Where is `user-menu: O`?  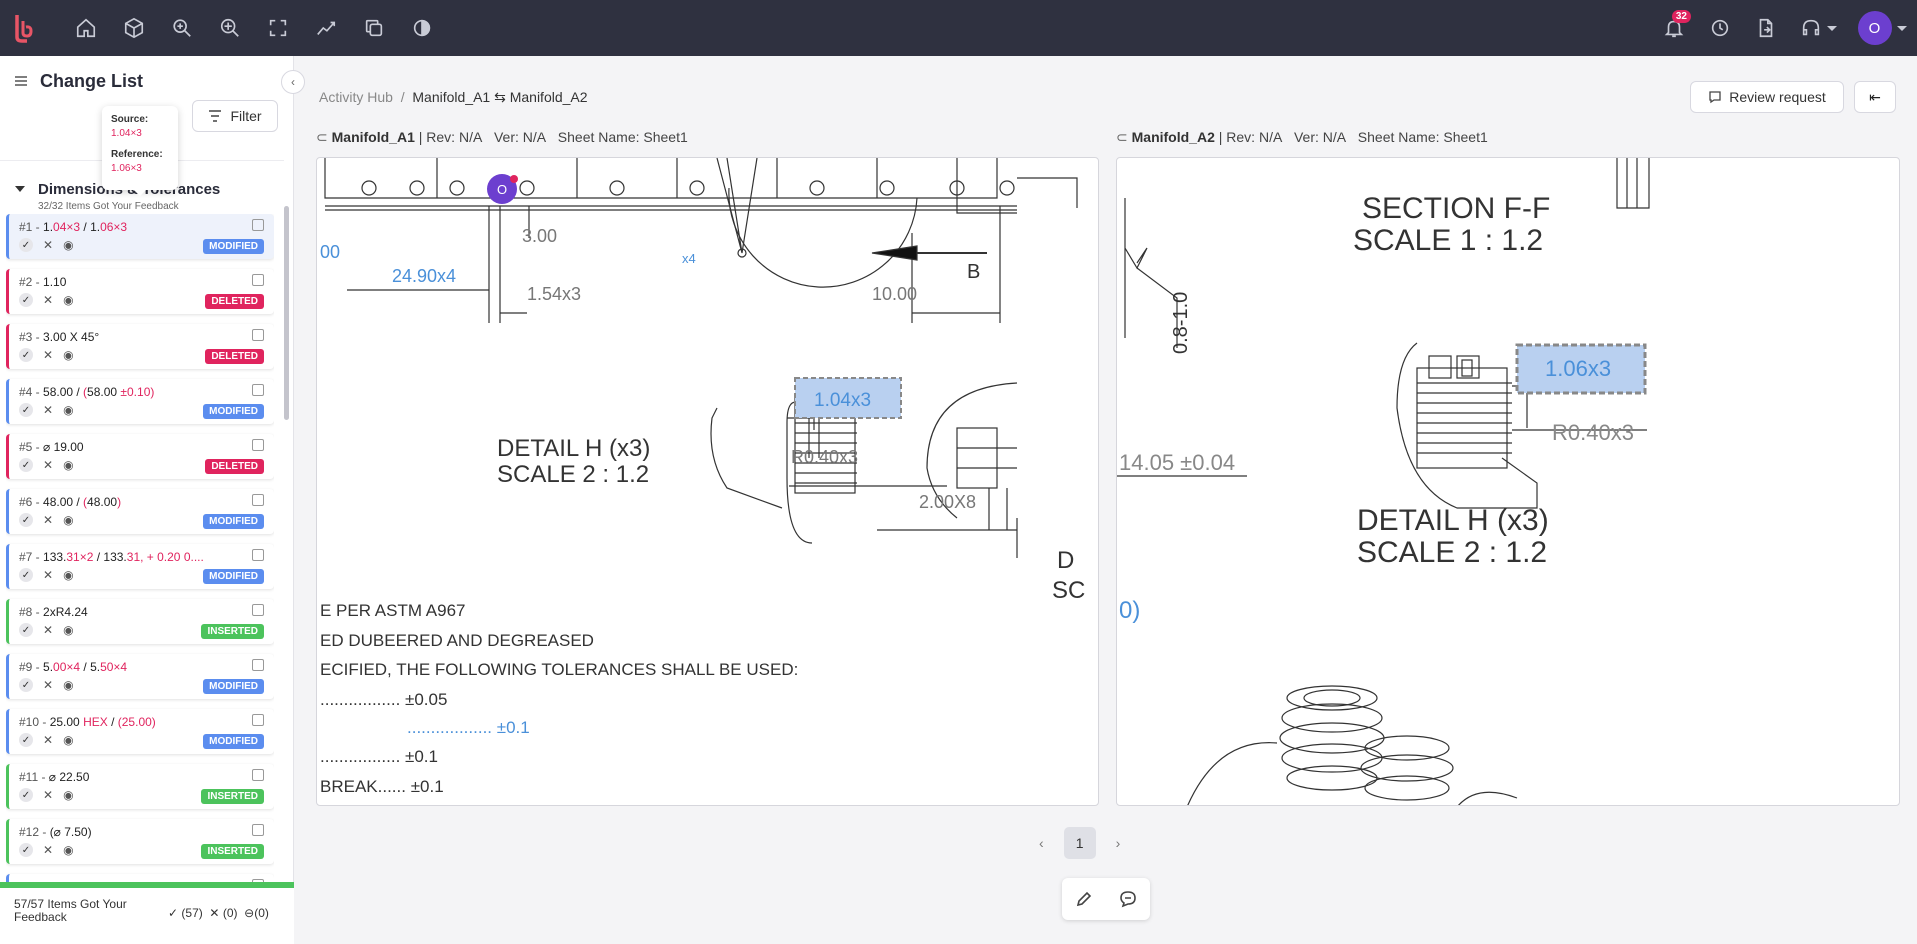
user-menu: O is located at coordinates (1882, 28).